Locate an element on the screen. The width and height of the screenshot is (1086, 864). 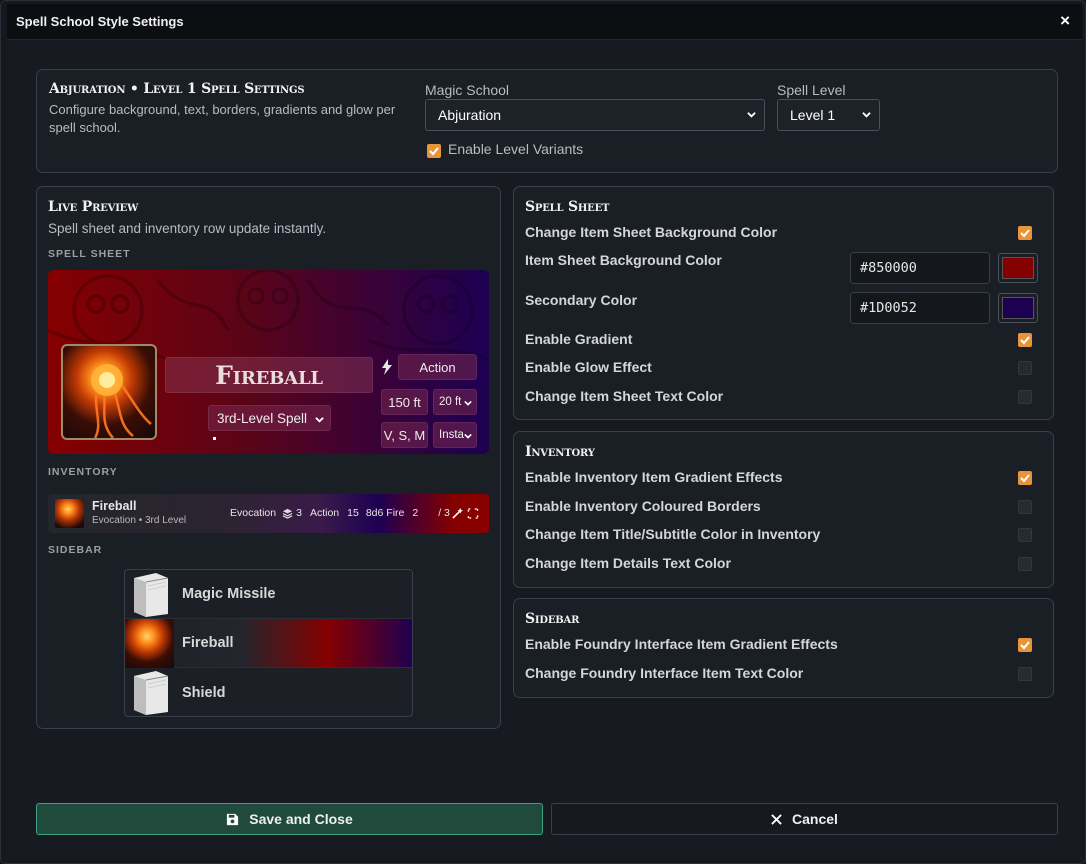
inventory-gradient-checkbox is located at coordinates (1025, 478).